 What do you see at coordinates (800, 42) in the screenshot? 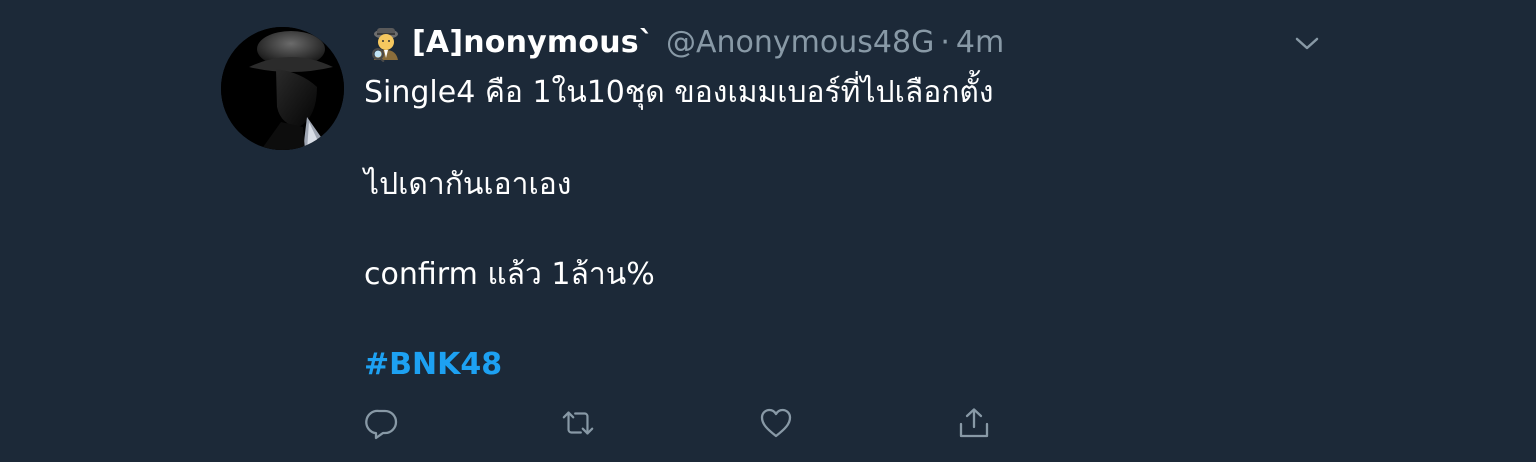
I see `user-handle: @Anonymous48G` at bounding box center [800, 42].